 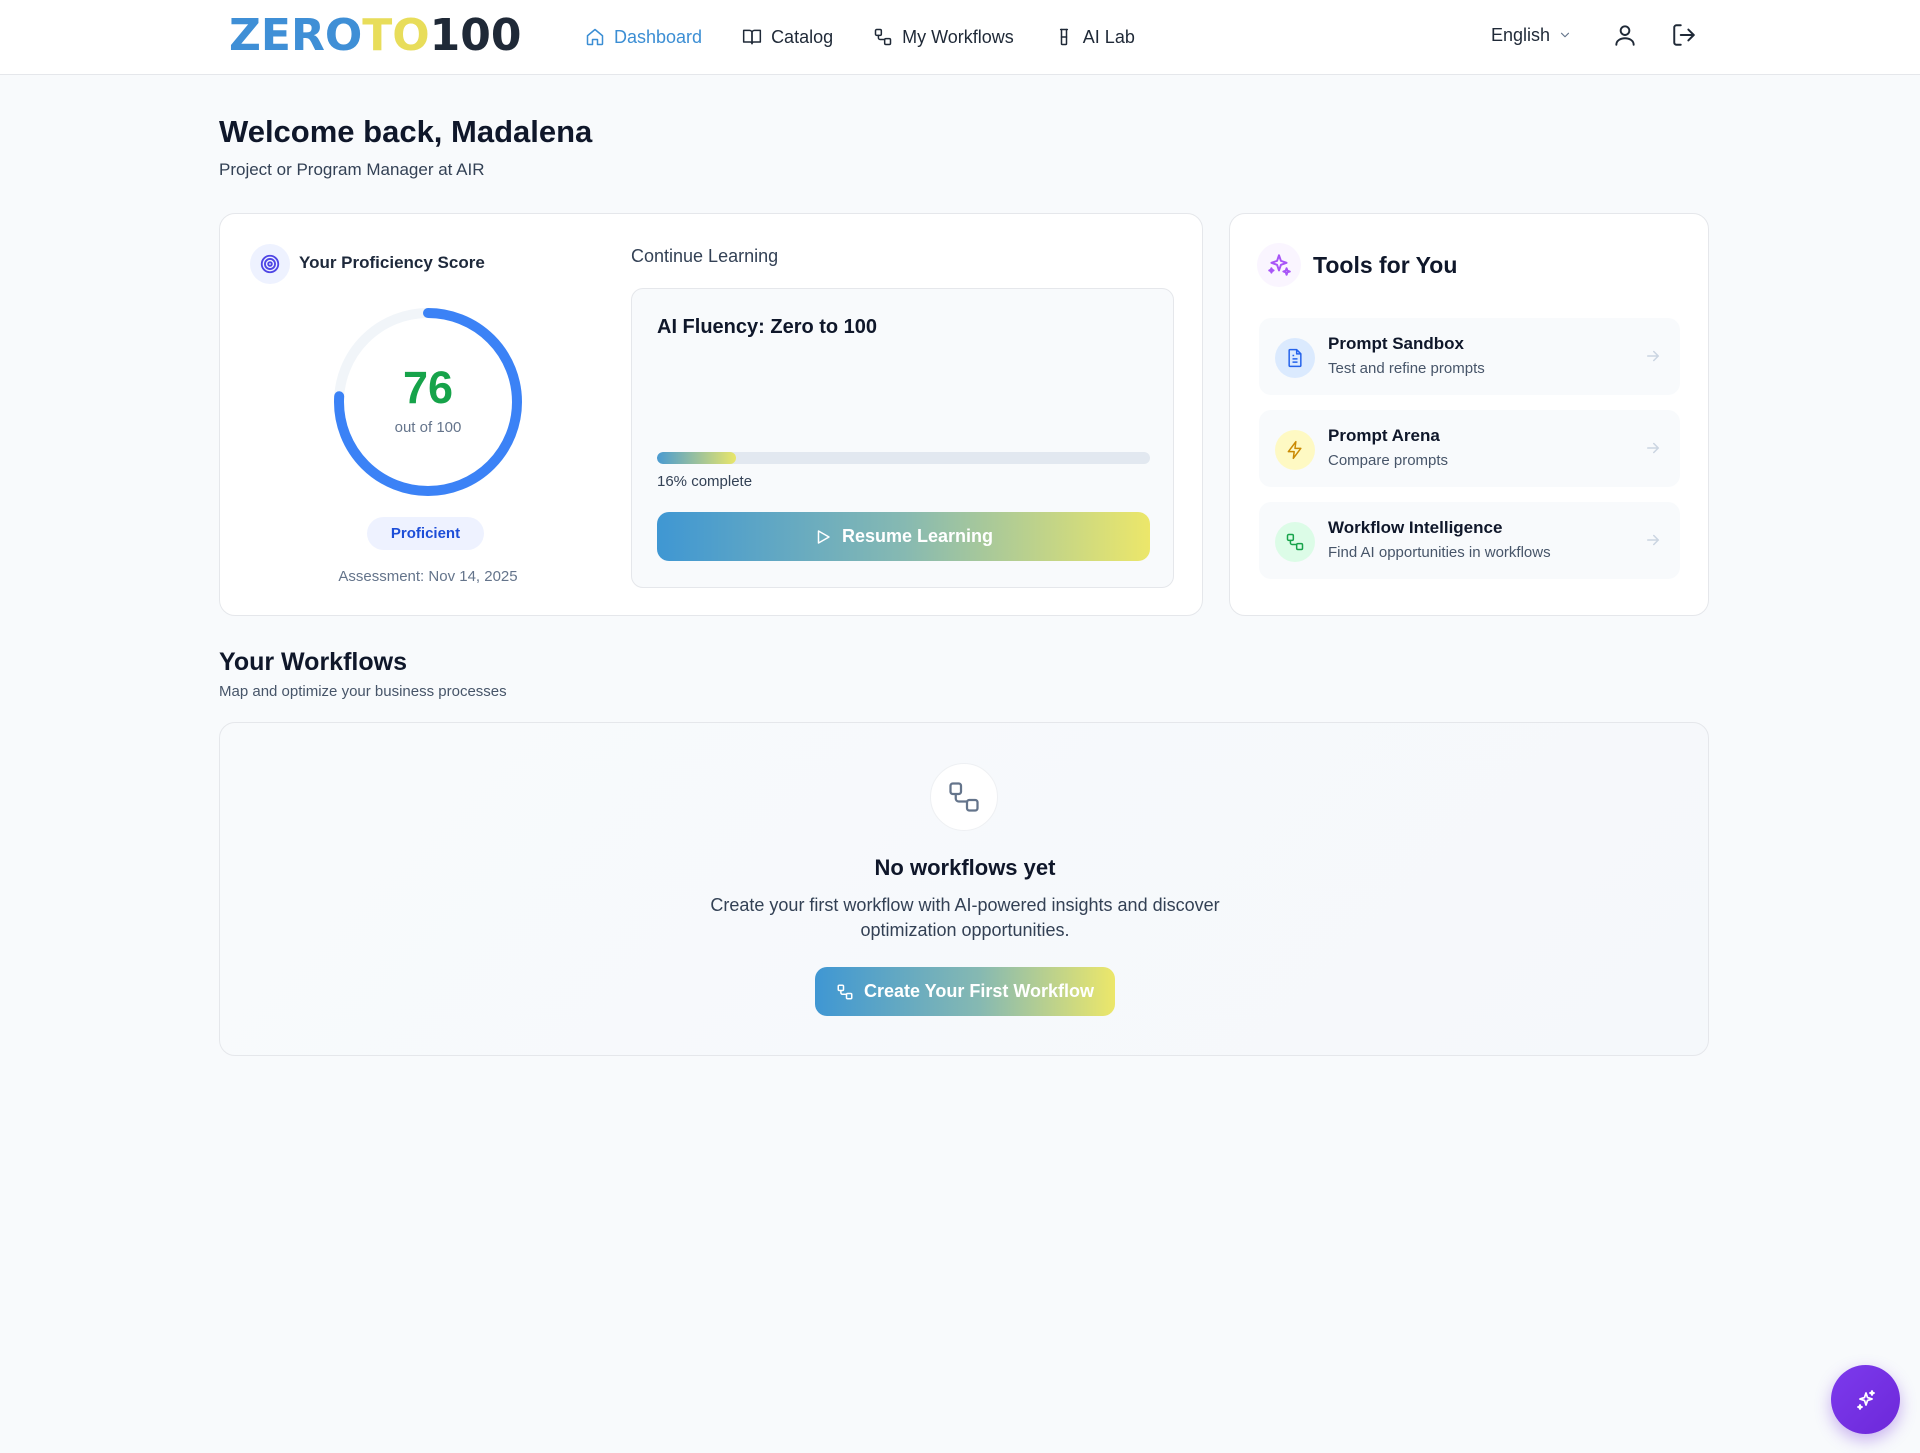 I want to click on main-nav: Dashboard Catalog My Workflows AI Lab, so click(x=880, y=37).